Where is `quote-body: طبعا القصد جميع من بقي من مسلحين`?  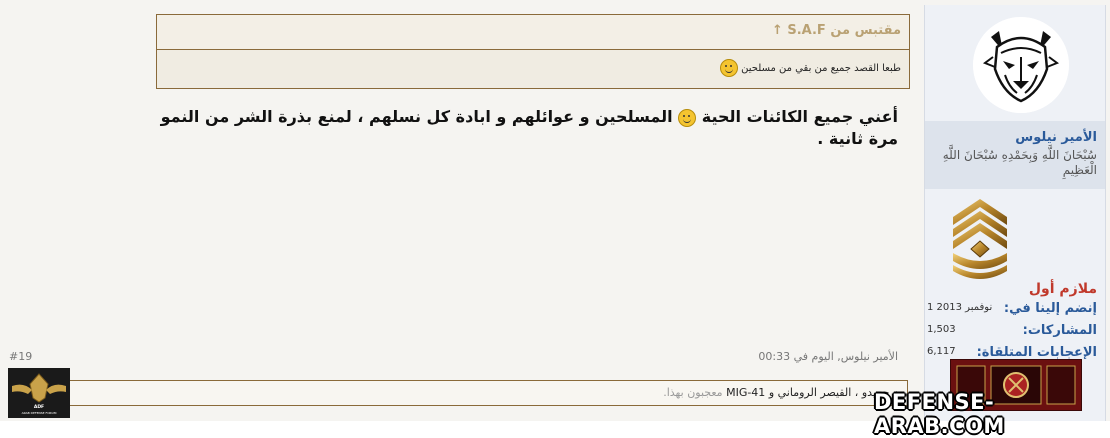 quote-body: طبعا القصد جميع من بقي من مسلحين is located at coordinates (810, 68).